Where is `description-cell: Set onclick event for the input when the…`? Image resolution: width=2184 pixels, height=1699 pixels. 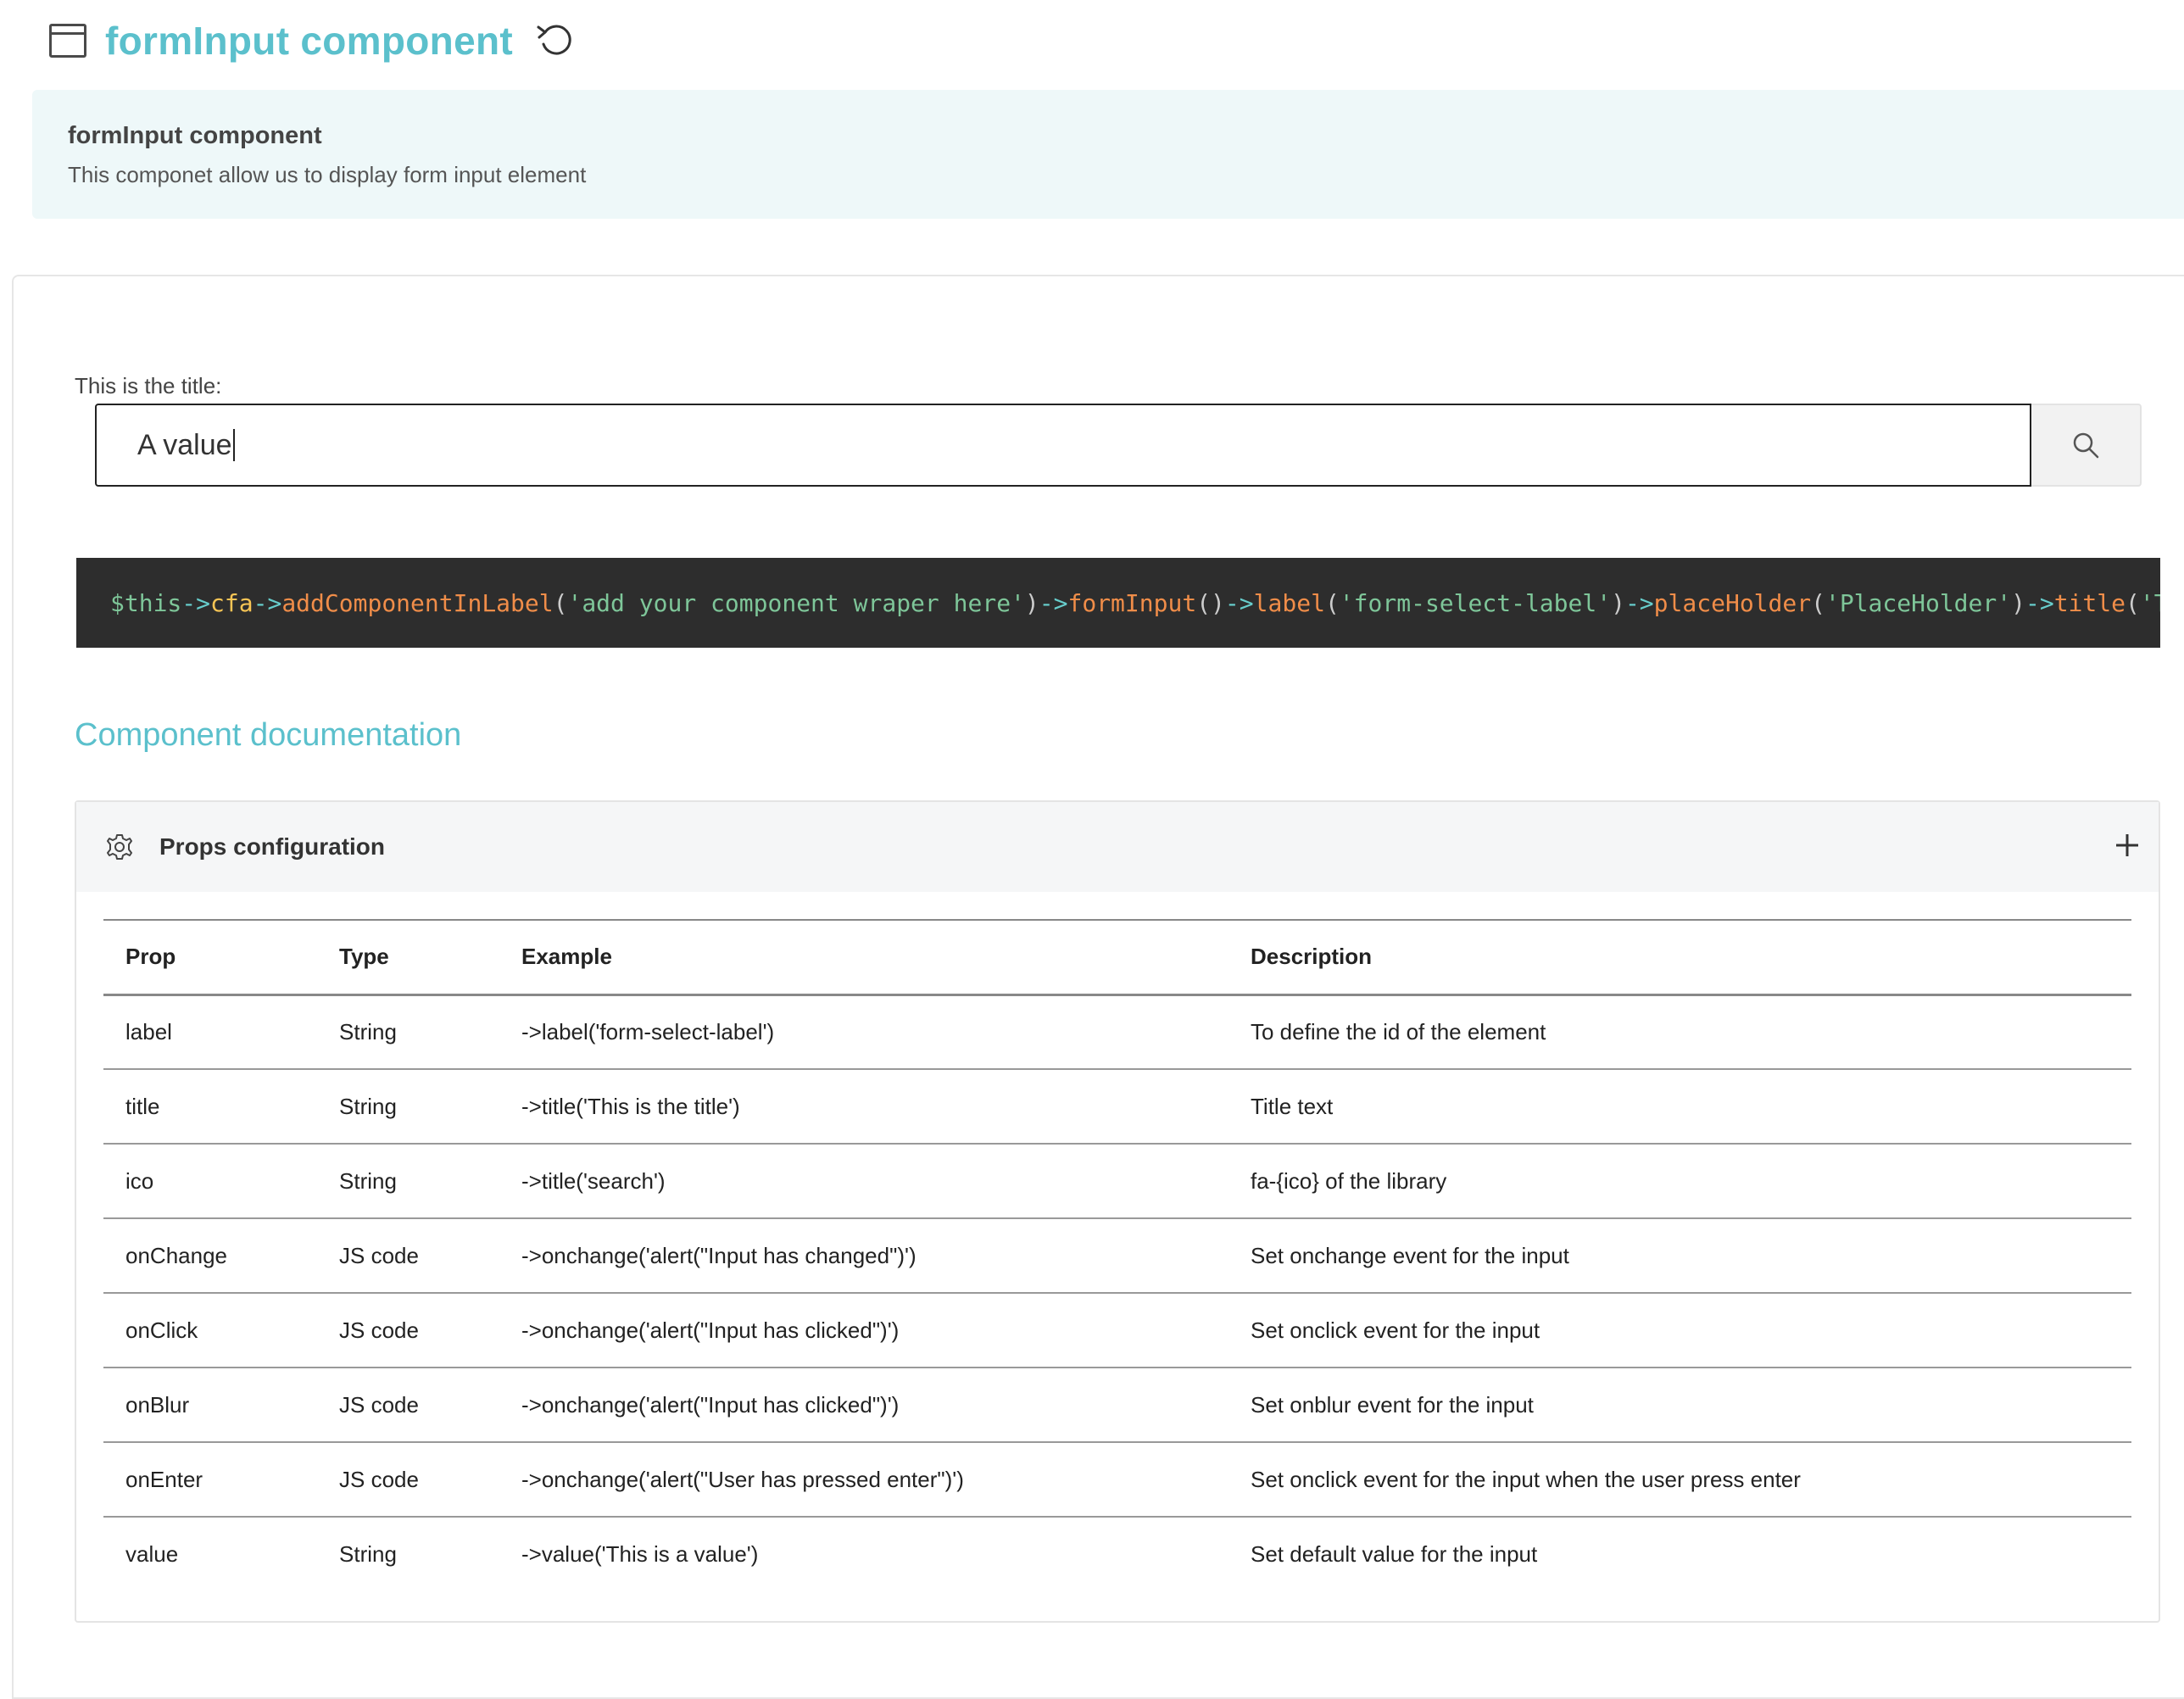
description-cell: Set onclick event for the input when the… is located at coordinates (1526, 1479).